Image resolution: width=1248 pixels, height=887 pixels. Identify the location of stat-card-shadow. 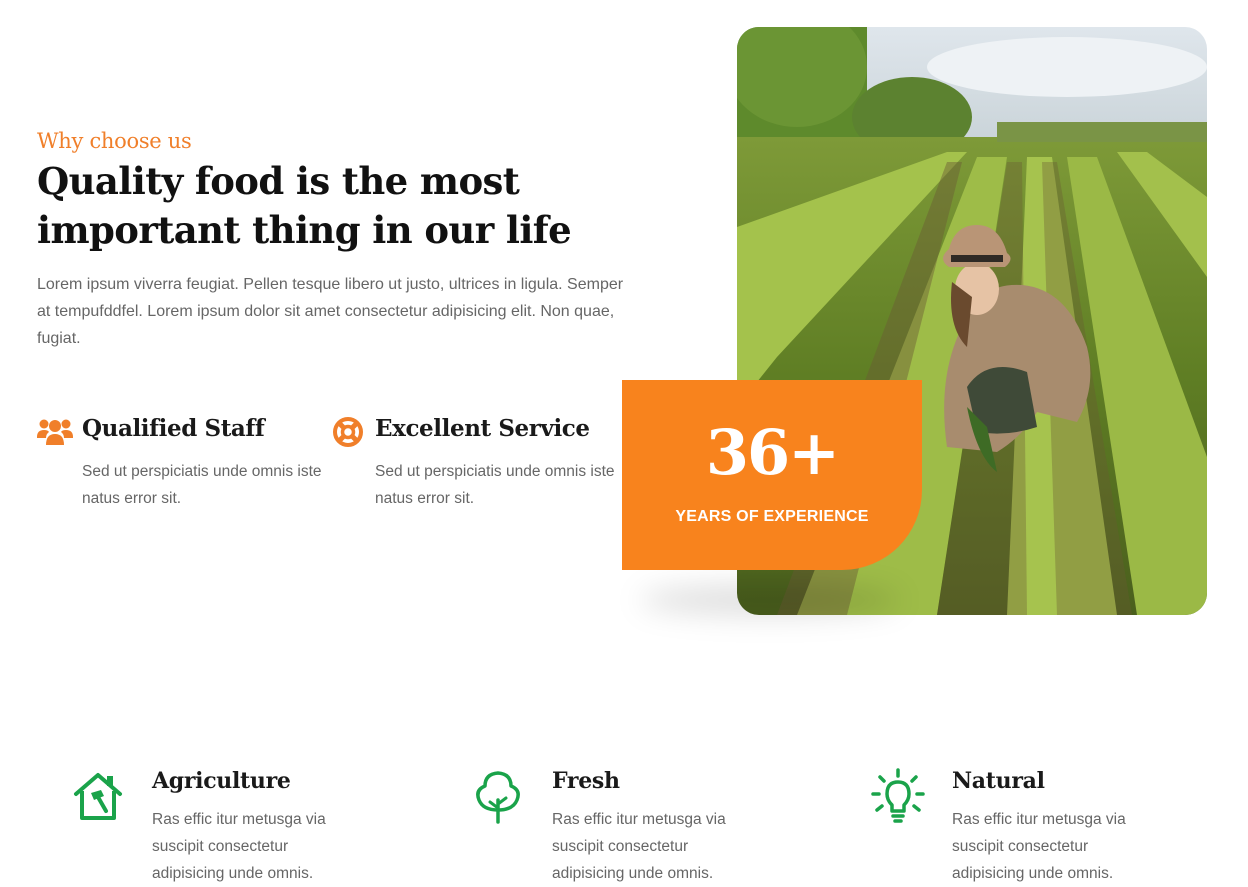
(770, 600).